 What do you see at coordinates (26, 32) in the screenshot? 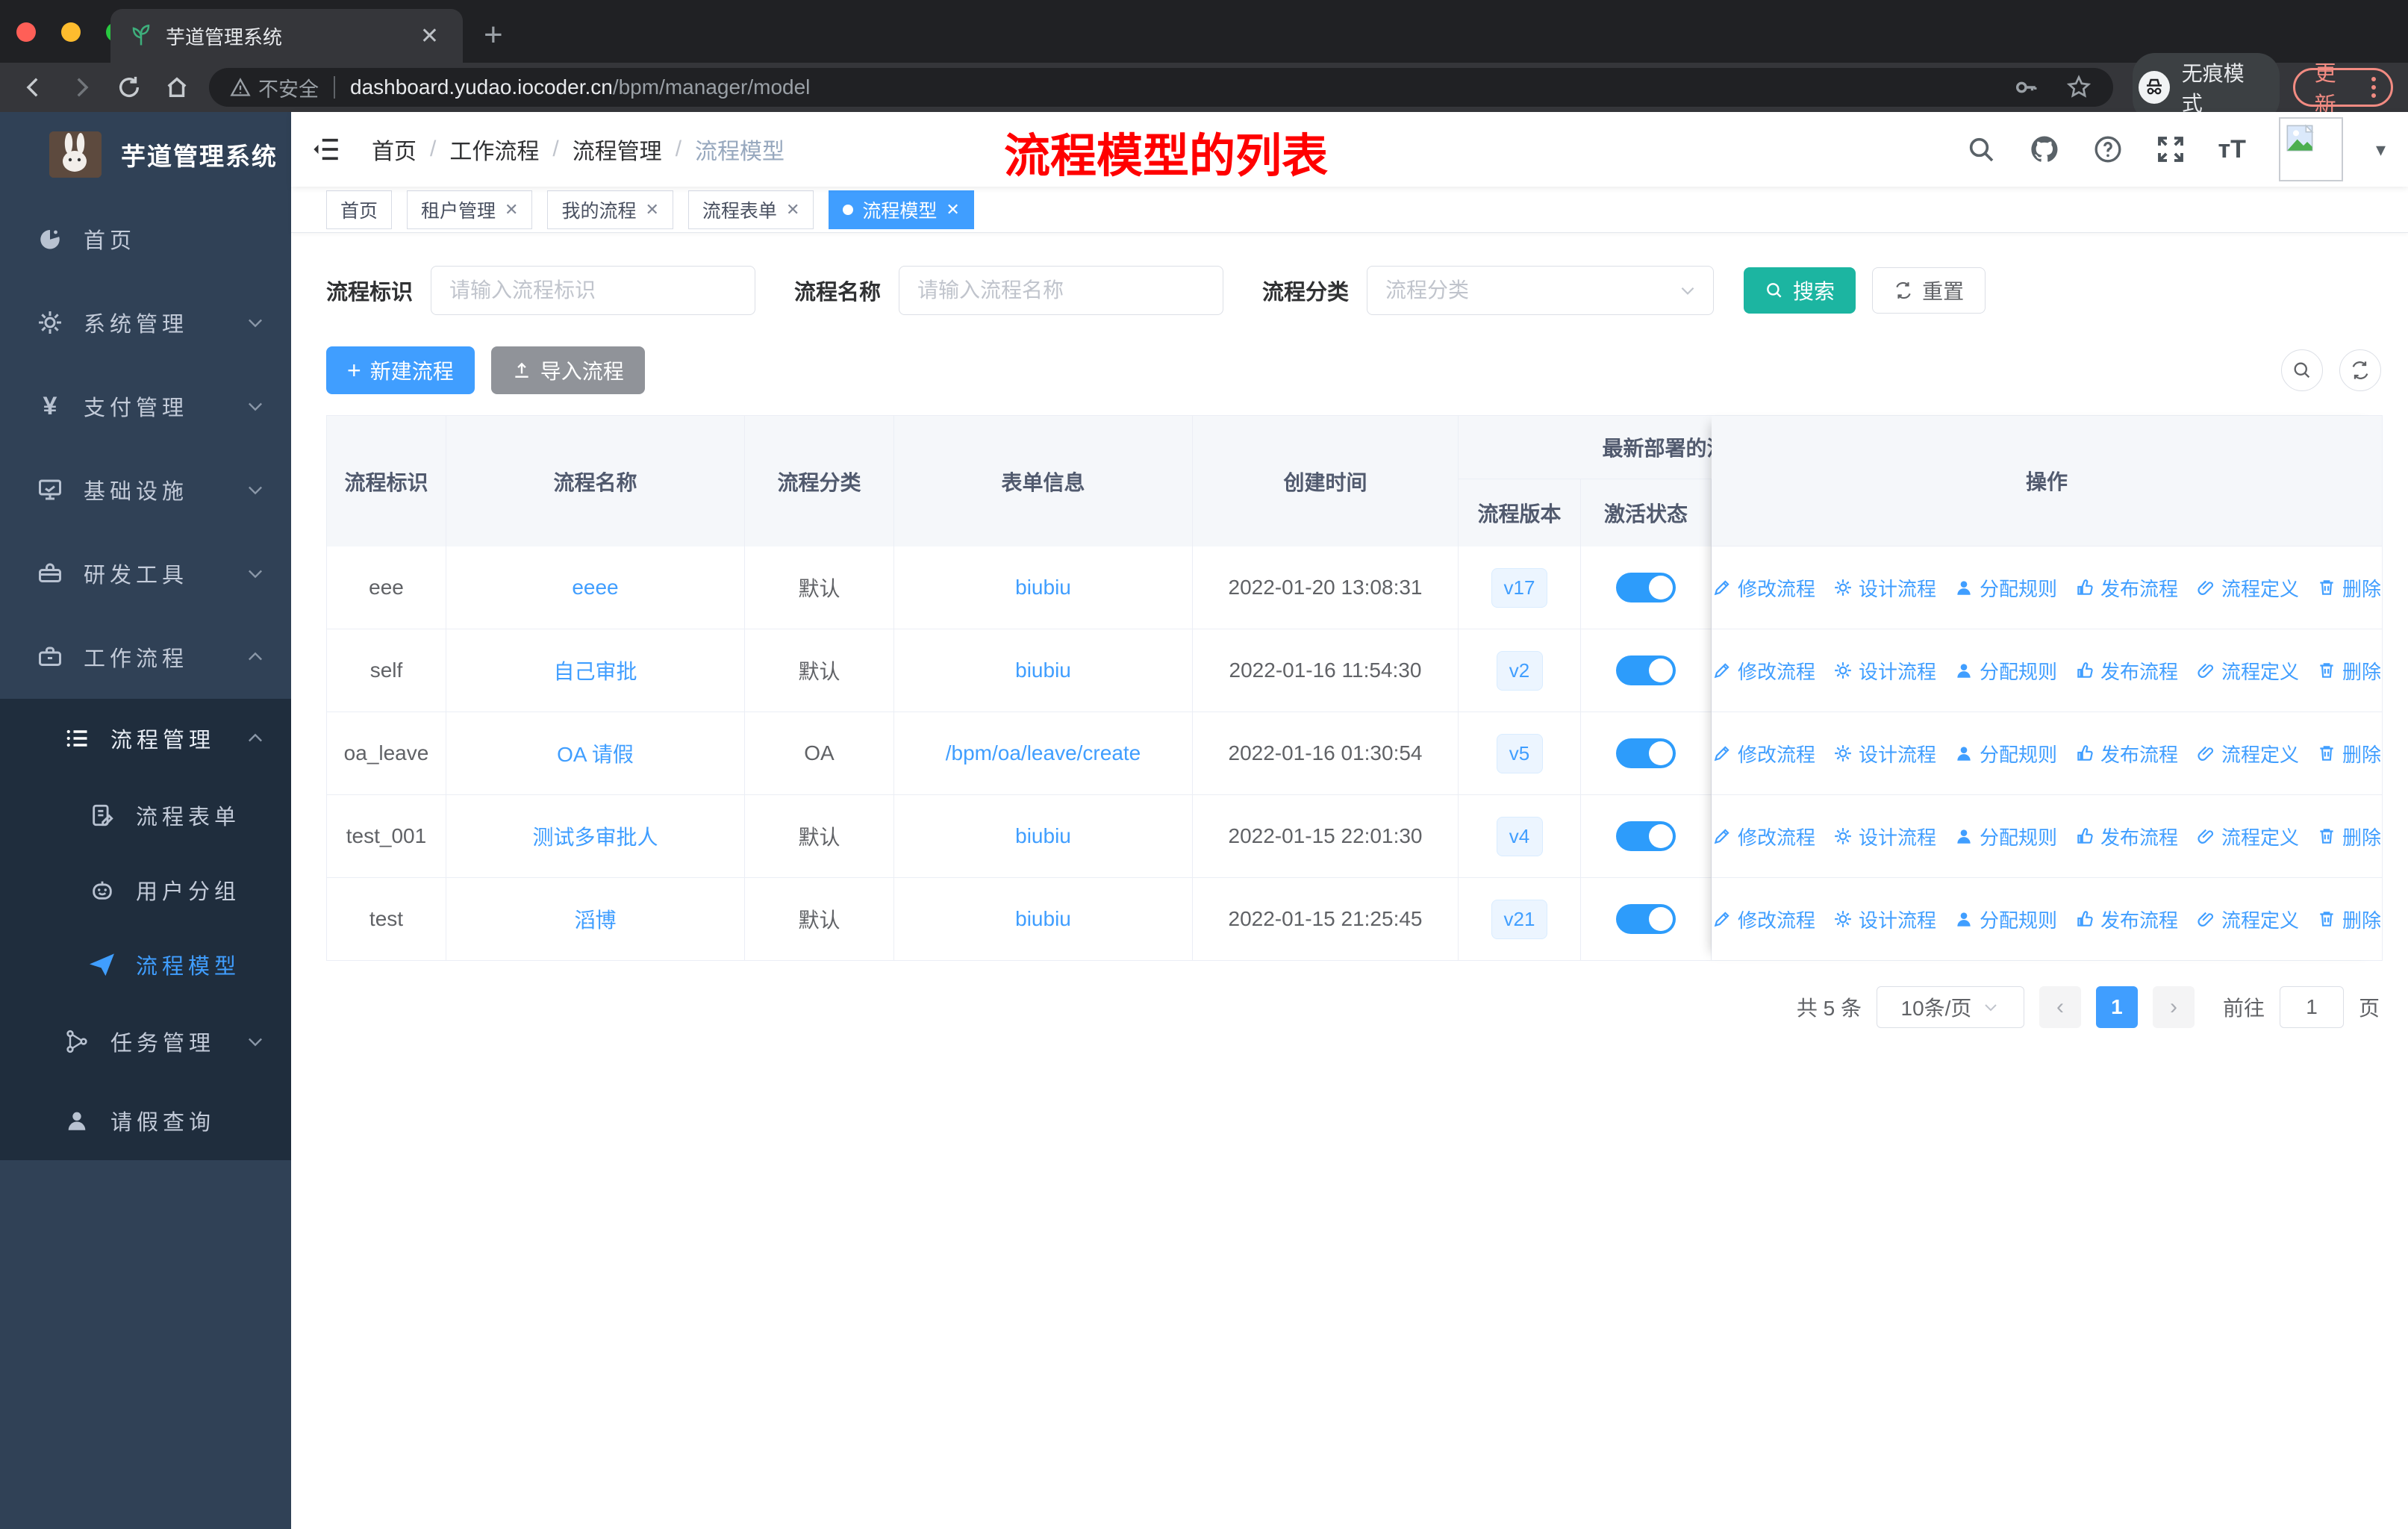
I see `window-close-button` at bounding box center [26, 32].